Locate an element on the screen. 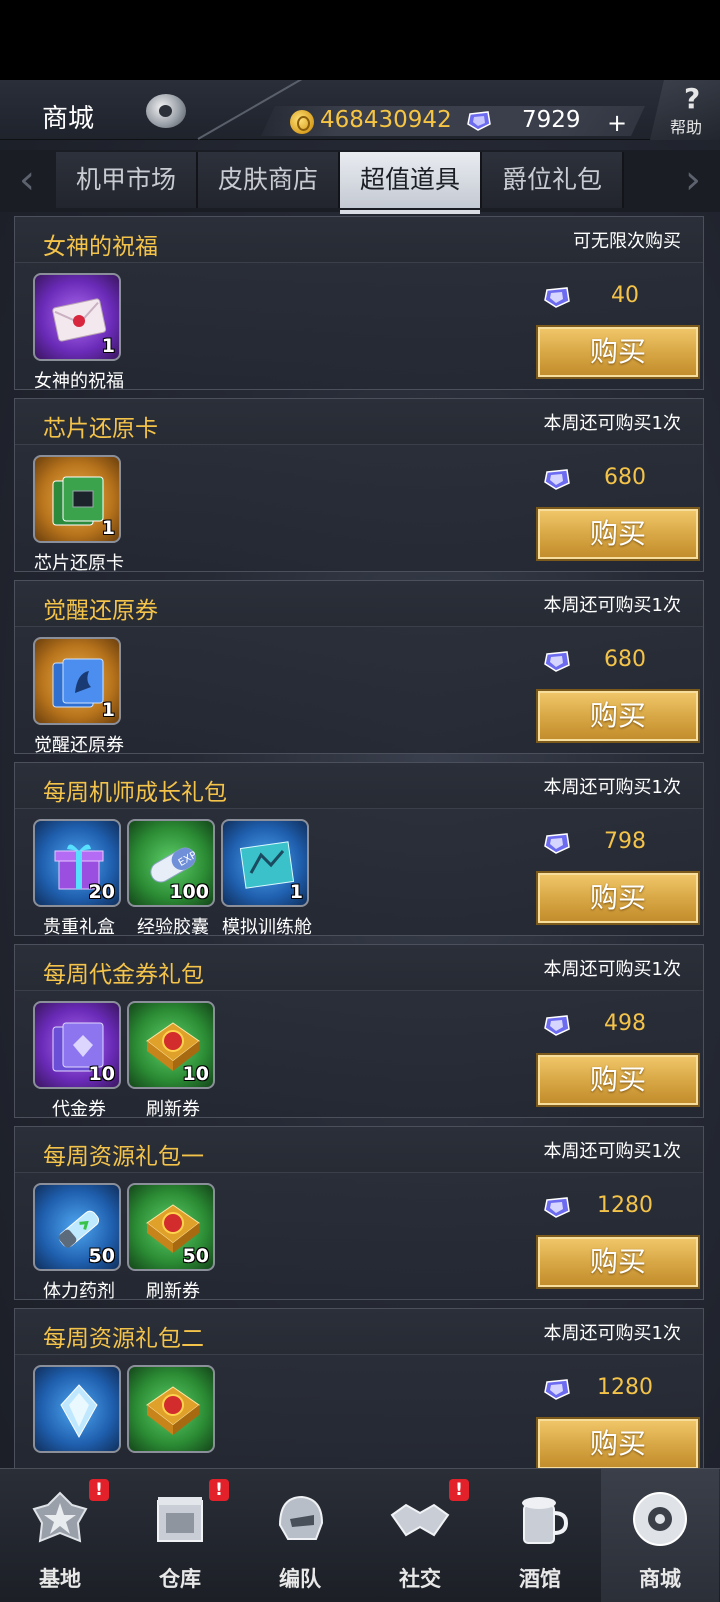  tavern-icon is located at coordinates (540, 1519).